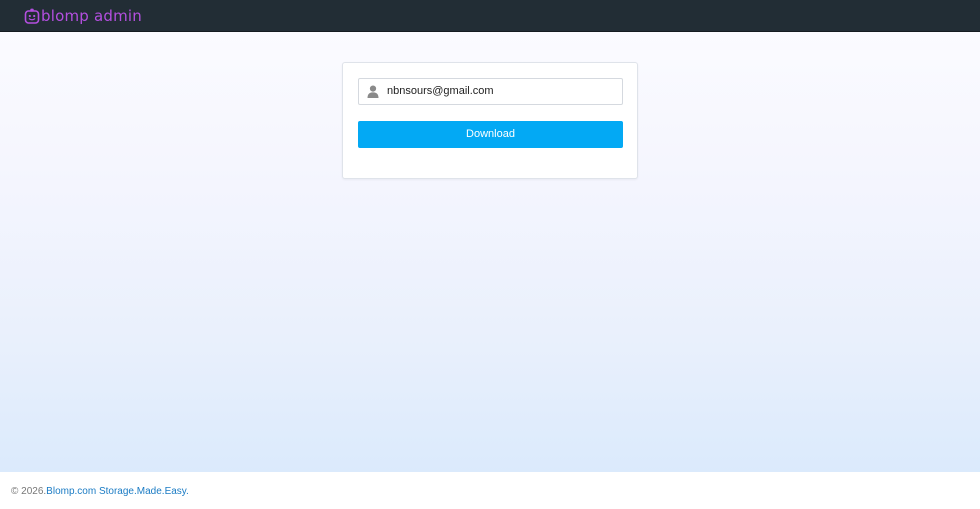  What do you see at coordinates (32, 16) in the screenshot?
I see `blomp-robot-icon` at bounding box center [32, 16].